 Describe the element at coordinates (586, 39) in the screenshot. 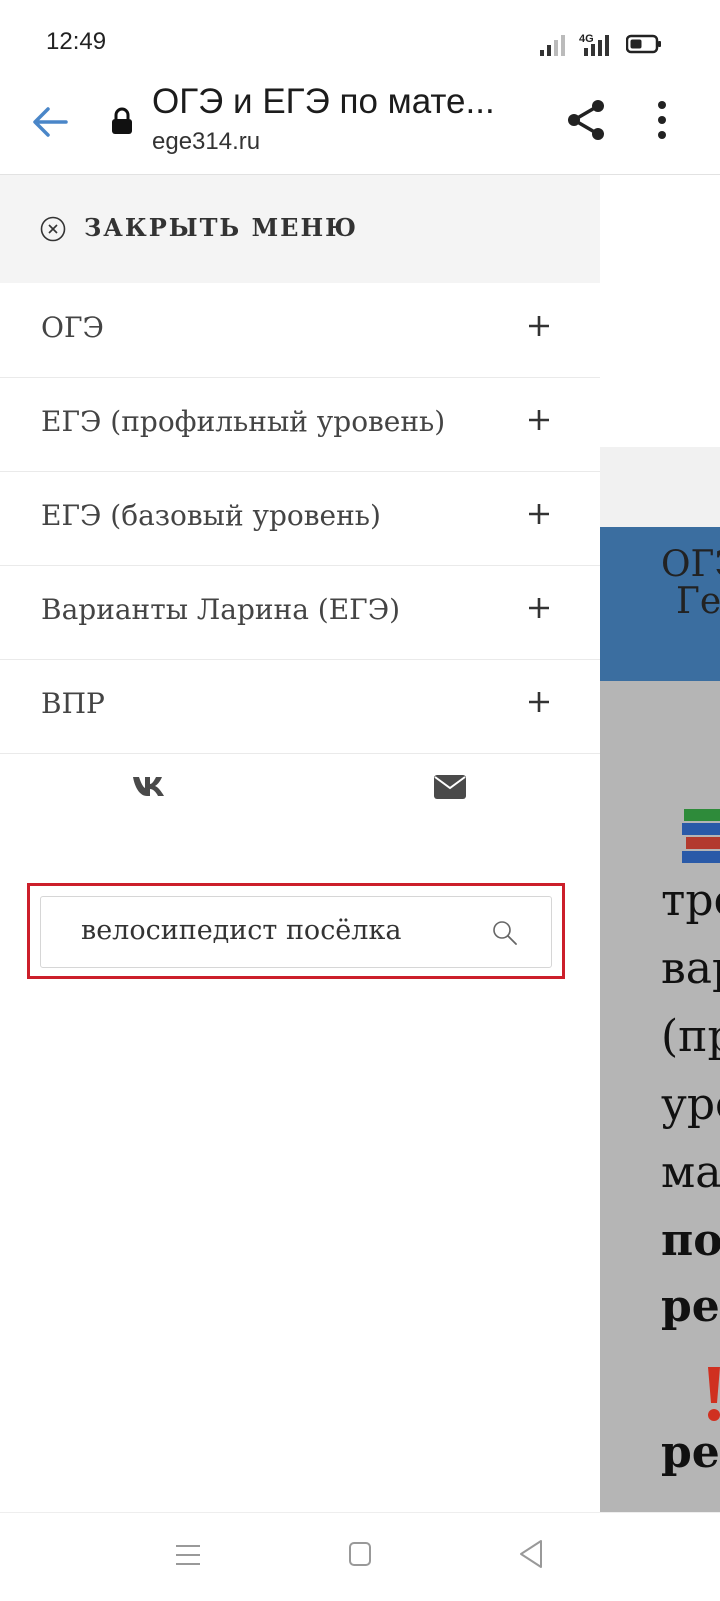

I see `network-label: 4G` at that location.